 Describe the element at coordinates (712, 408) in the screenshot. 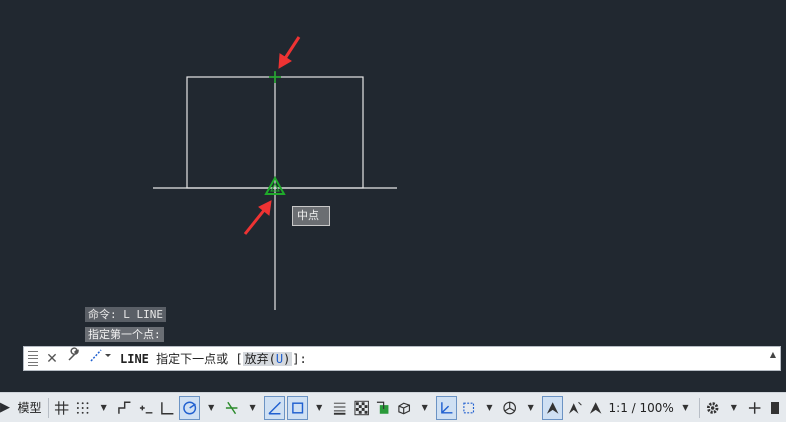

I see `gear-icon` at that location.